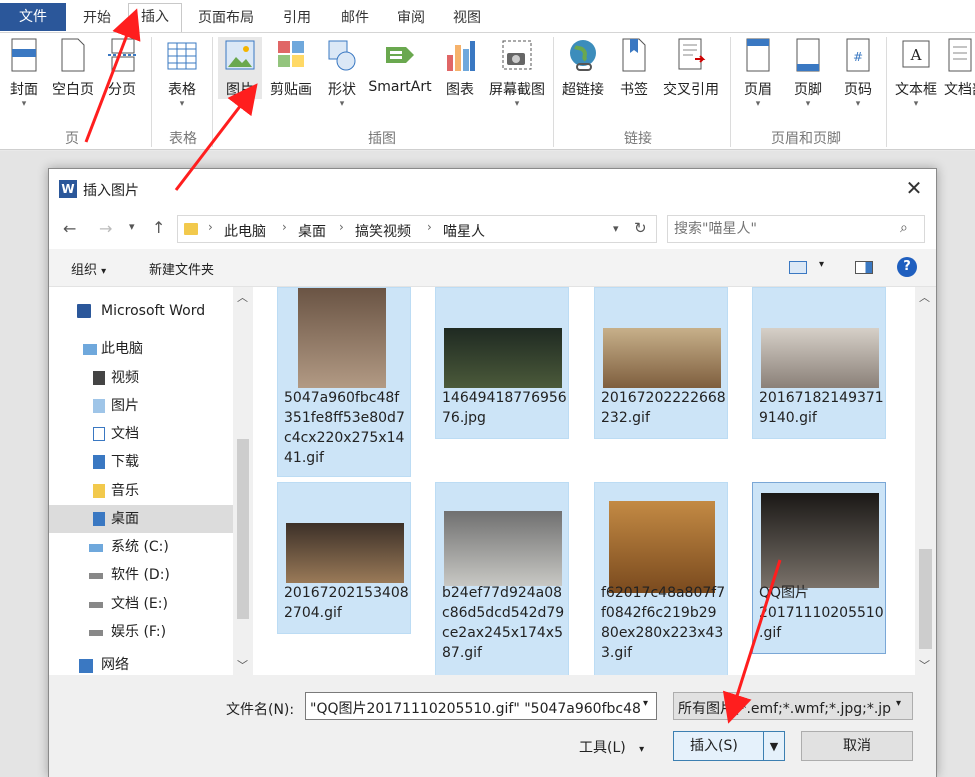  I want to click on file-name: 20167182149371 9140.gif, so click(821, 408).